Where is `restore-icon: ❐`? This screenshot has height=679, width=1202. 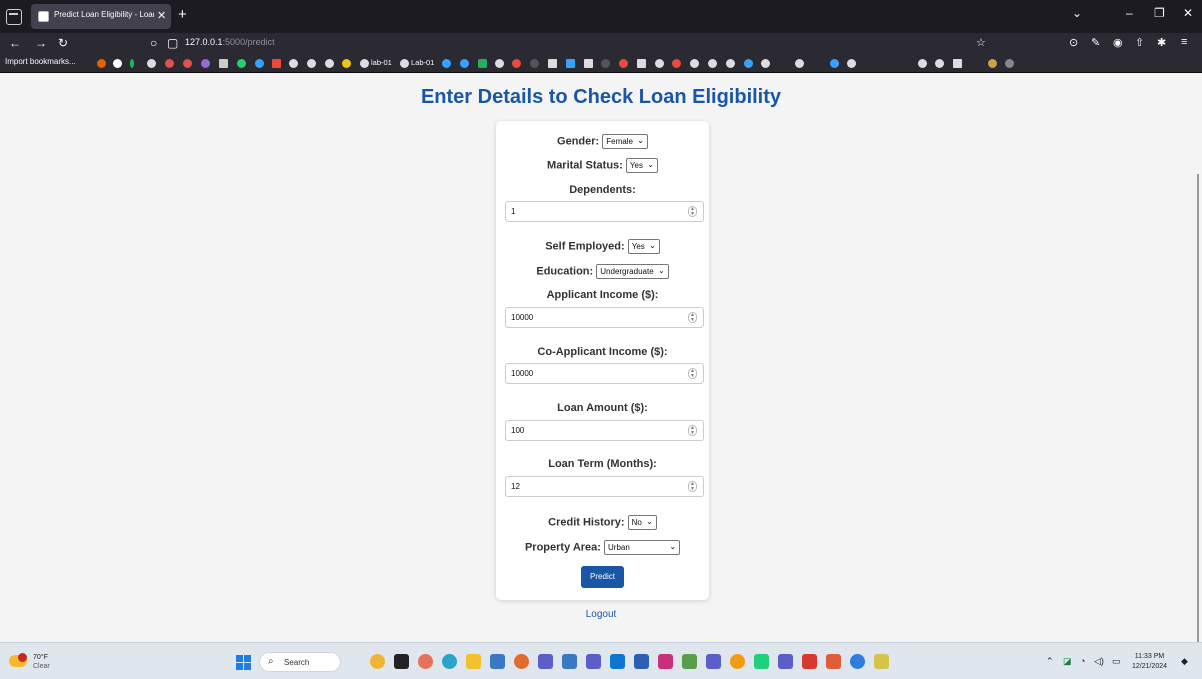 restore-icon: ❐ is located at coordinates (1159, 13).